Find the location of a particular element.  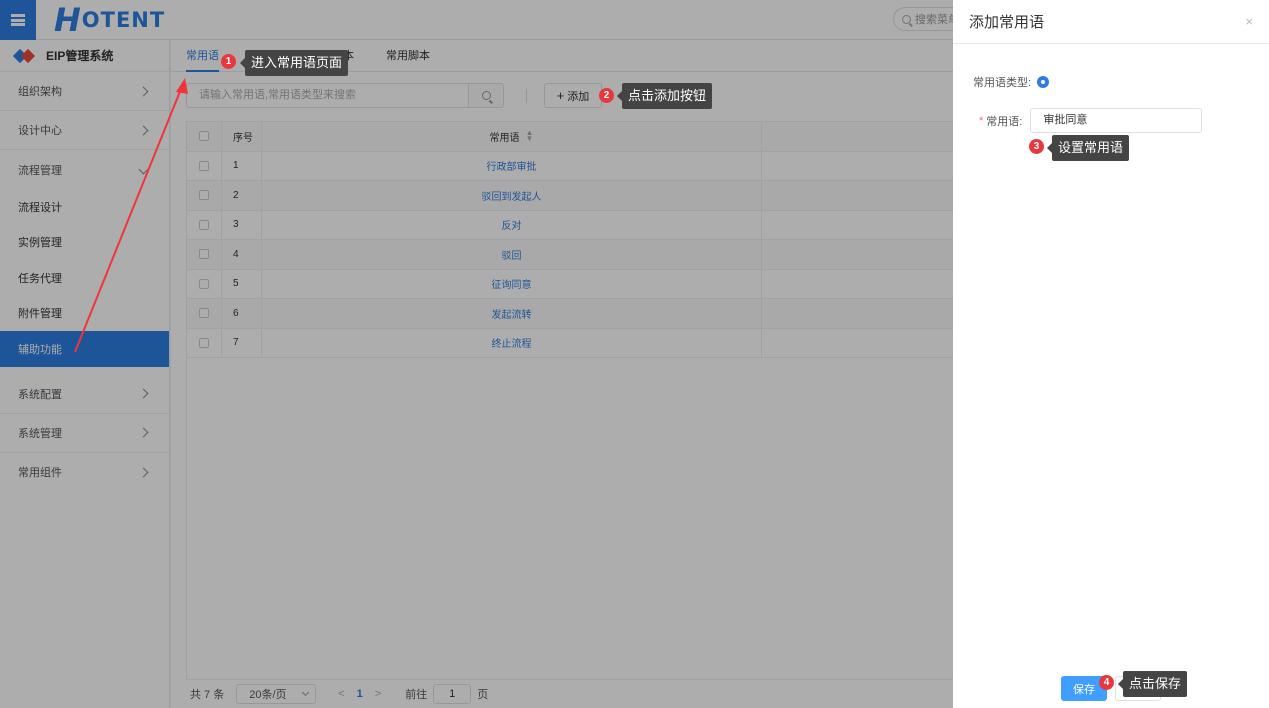

prev-page-button: < is located at coordinates (341, 694).